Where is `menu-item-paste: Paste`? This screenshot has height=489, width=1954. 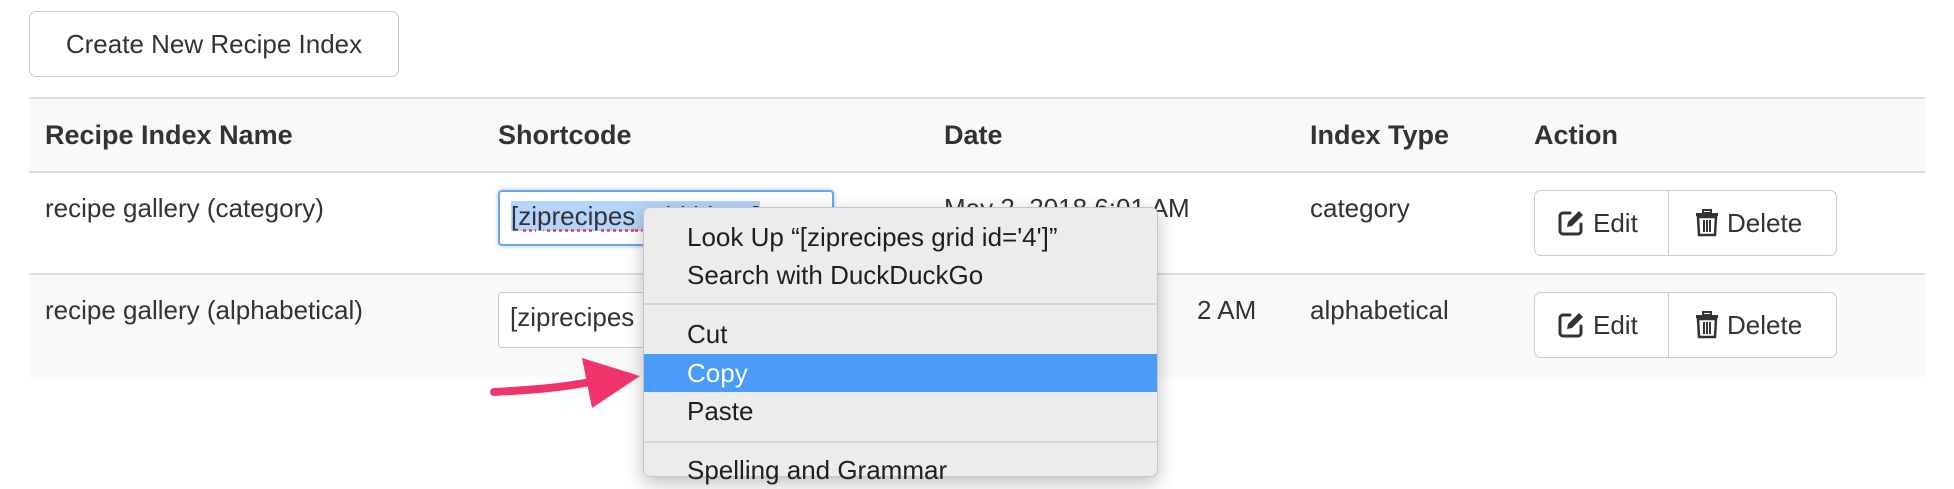
menu-item-paste: Paste is located at coordinates (900, 411).